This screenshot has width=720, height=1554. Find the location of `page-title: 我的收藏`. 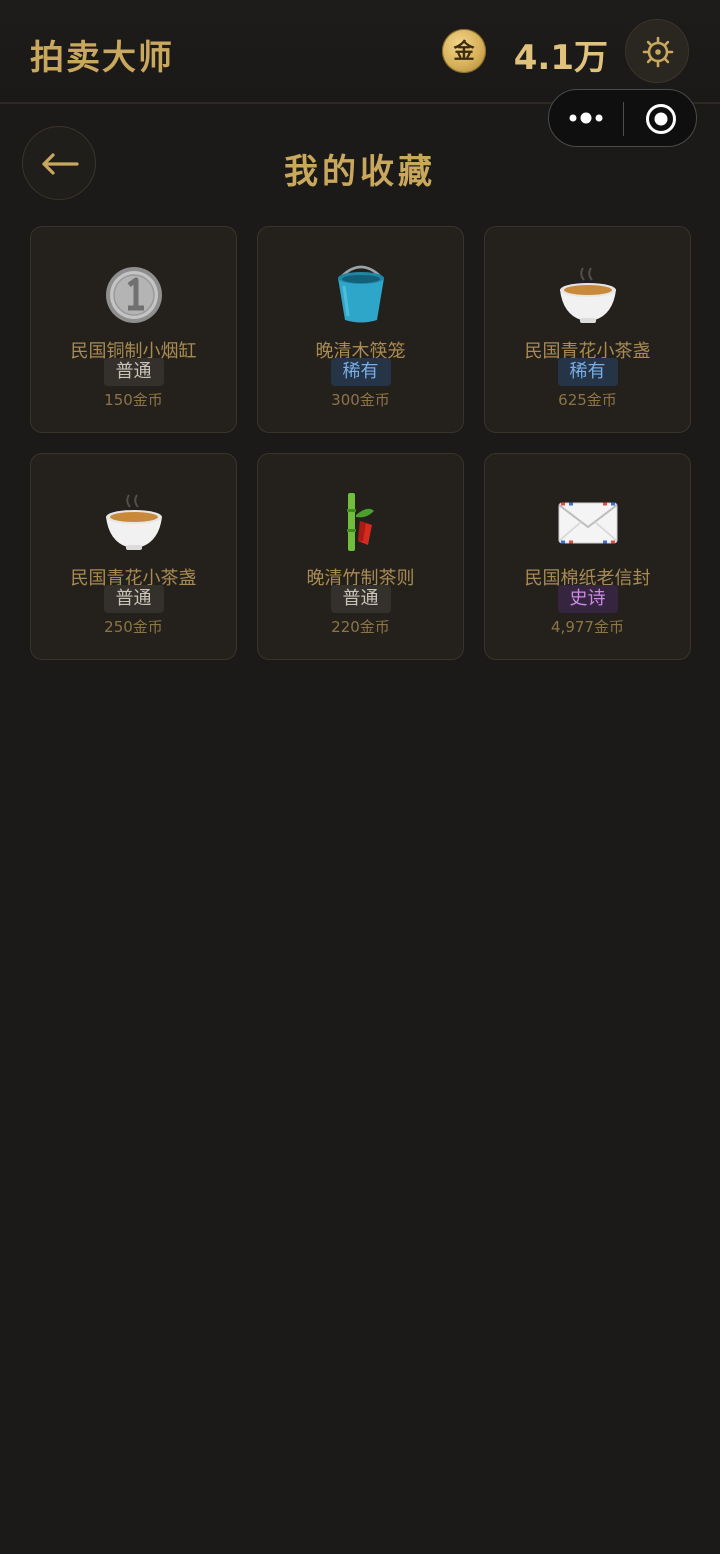

page-title: 我的收藏 is located at coordinates (360, 172).